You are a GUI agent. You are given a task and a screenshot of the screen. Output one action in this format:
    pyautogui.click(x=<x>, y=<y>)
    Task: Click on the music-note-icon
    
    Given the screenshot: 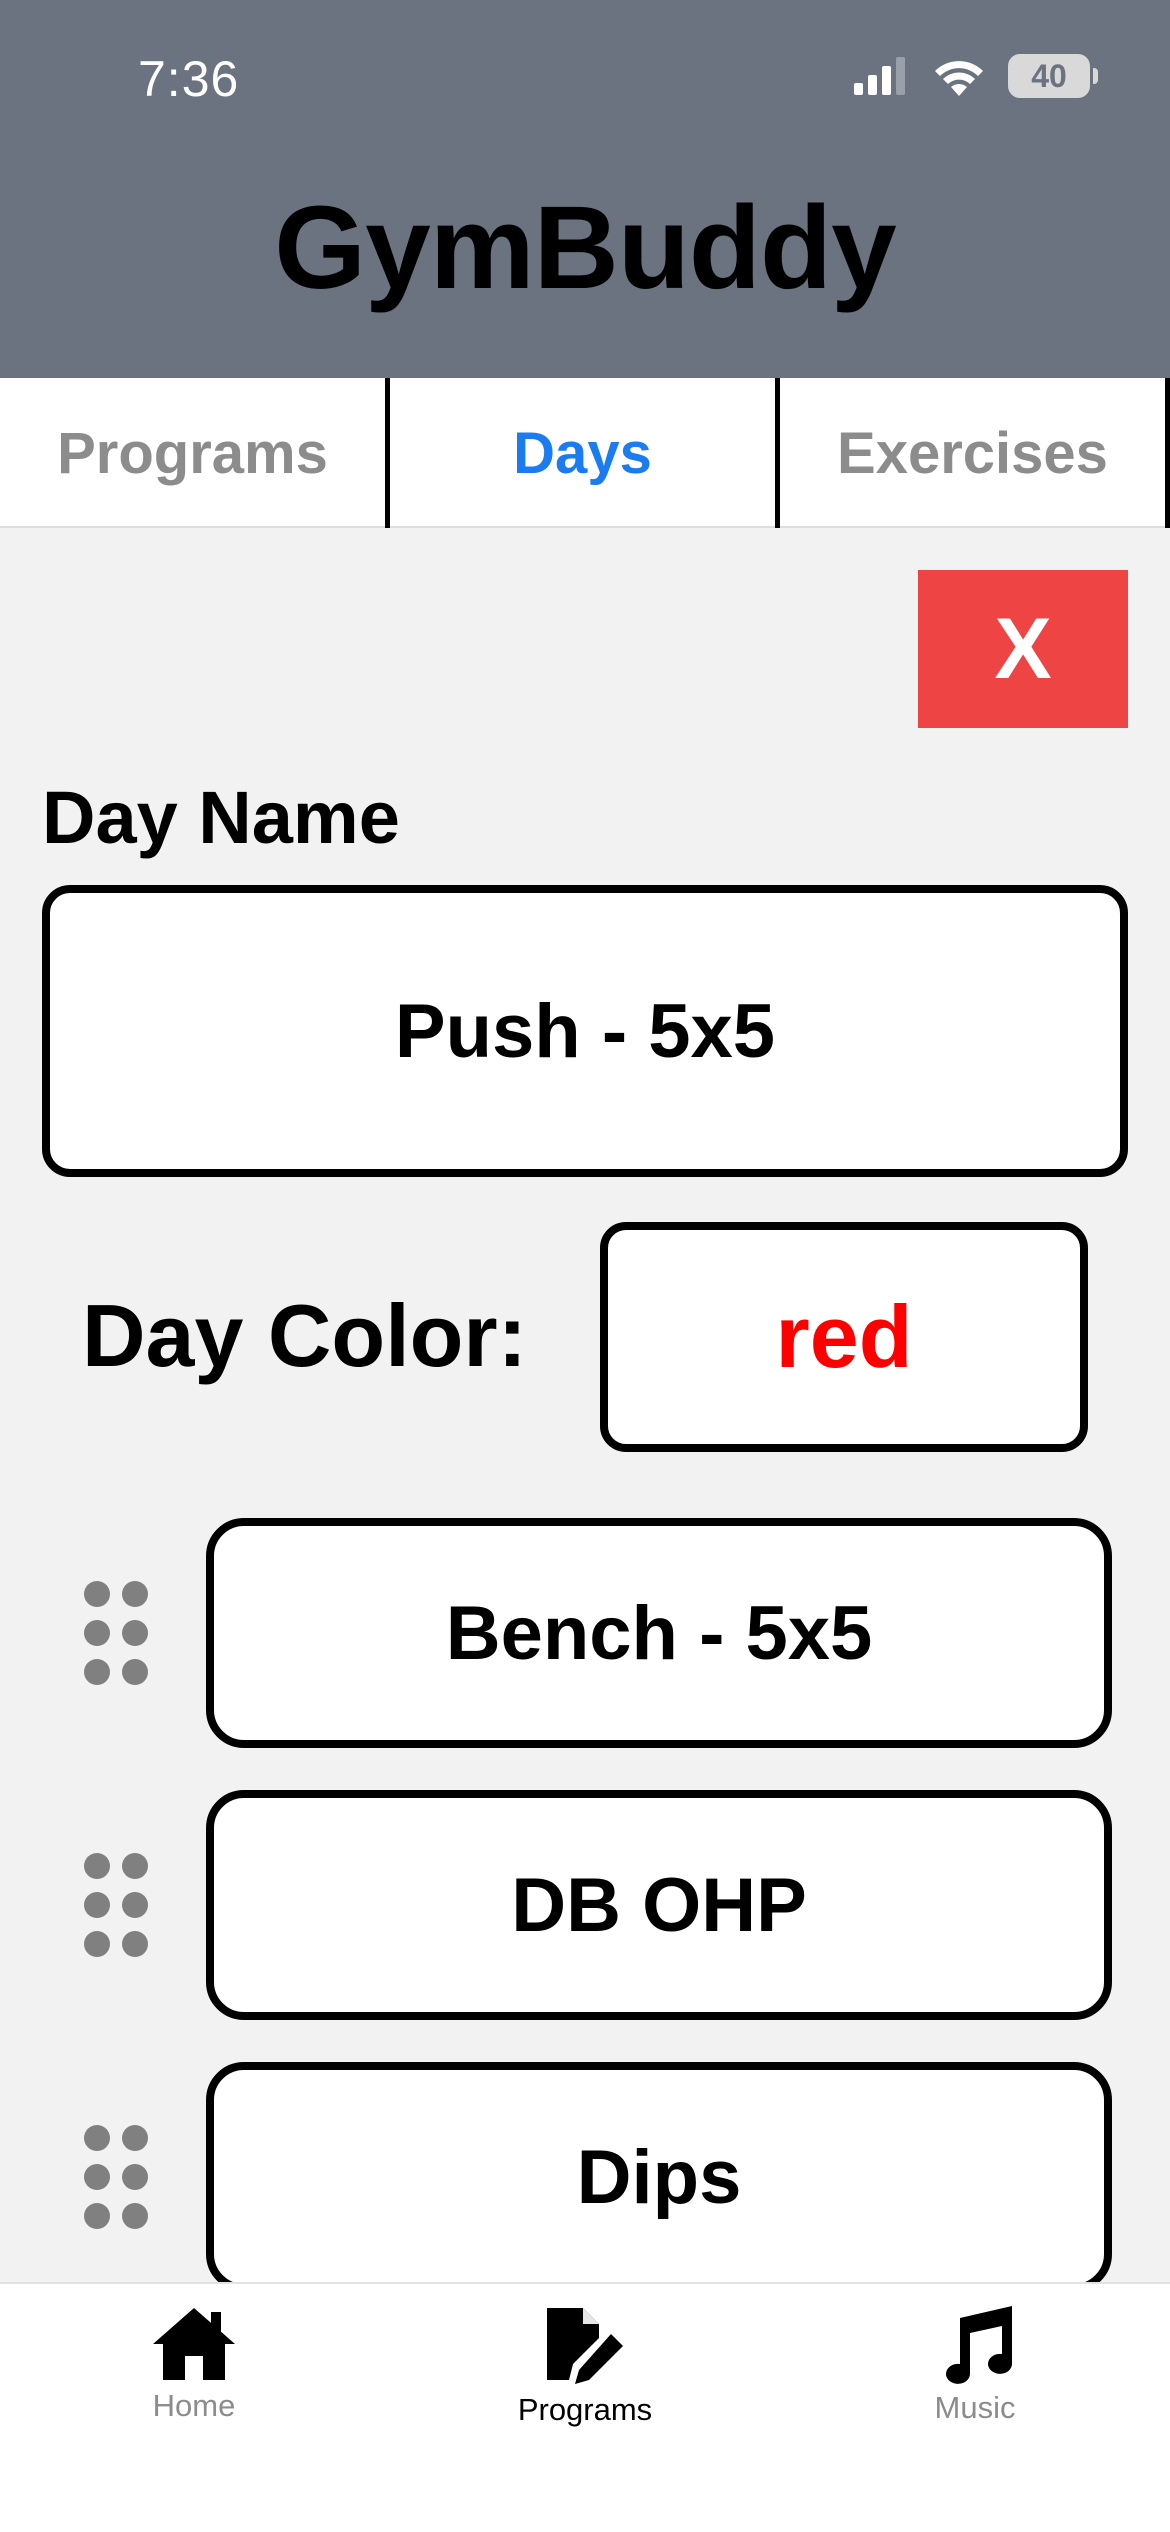 What is the action you would take?
    pyautogui.click(x=979, y=2345)
    